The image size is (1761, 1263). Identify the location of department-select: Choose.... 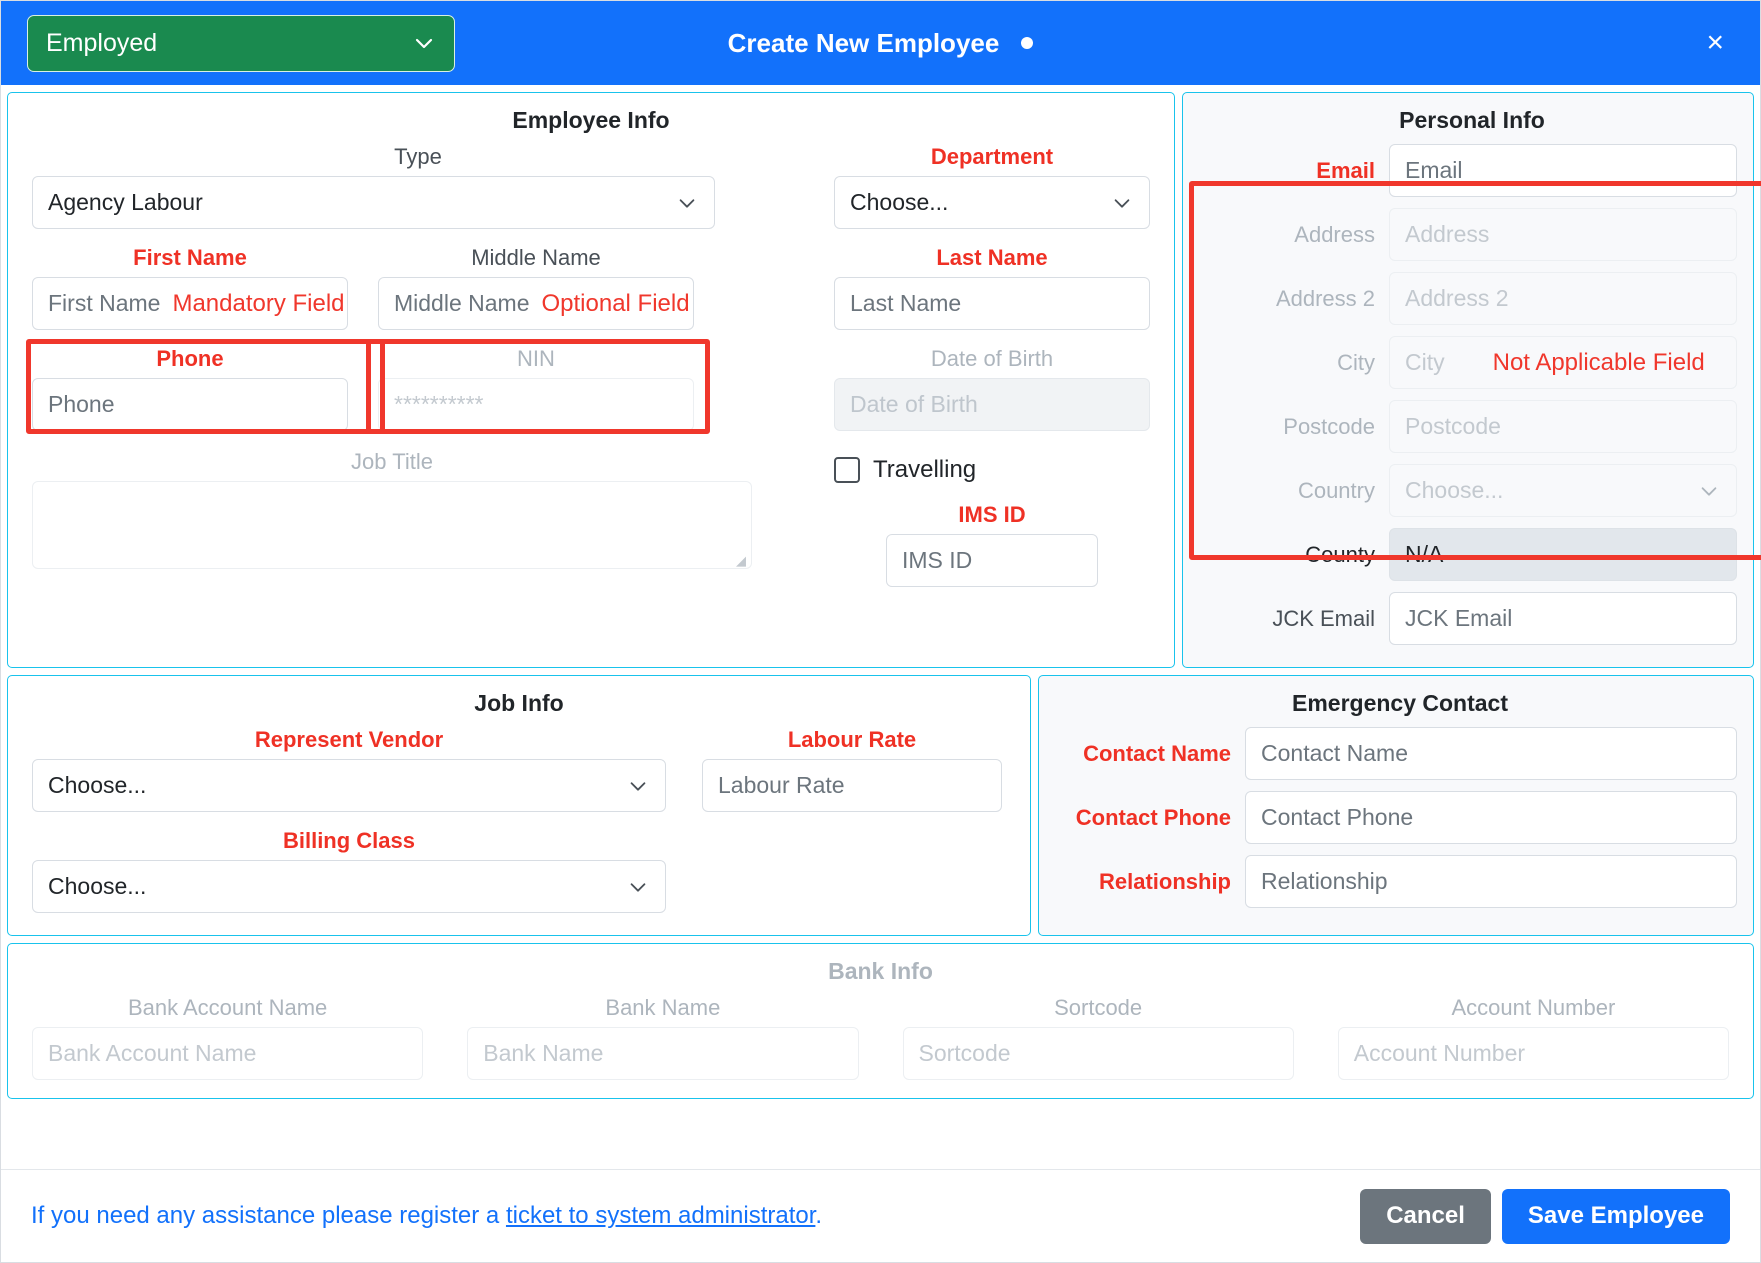
(992, 202).